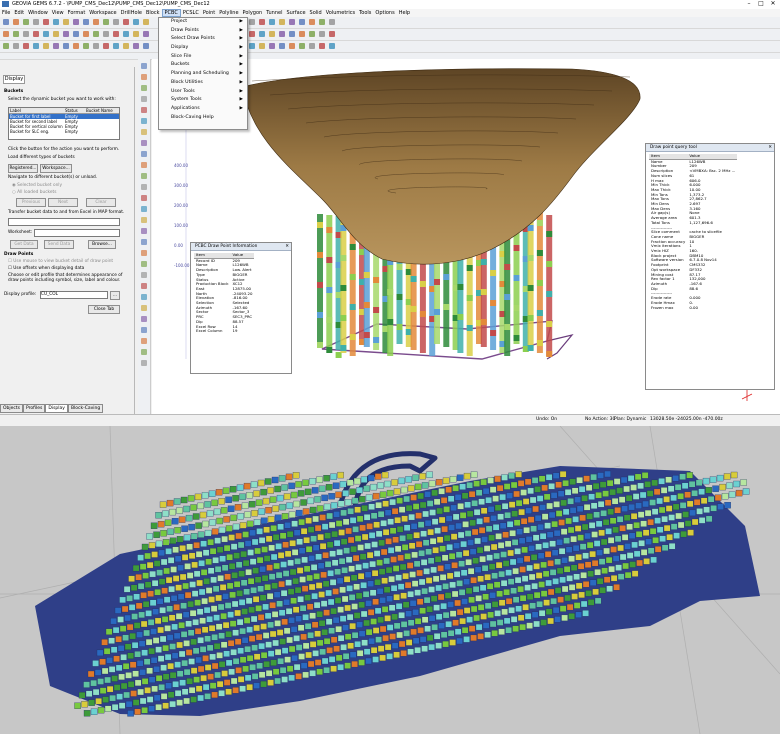 Image resolution: width=780 pixels, height=736 pixels. I want to click on radio-selected-bucket: ◉ Selected bucket only, so click(37, 185).